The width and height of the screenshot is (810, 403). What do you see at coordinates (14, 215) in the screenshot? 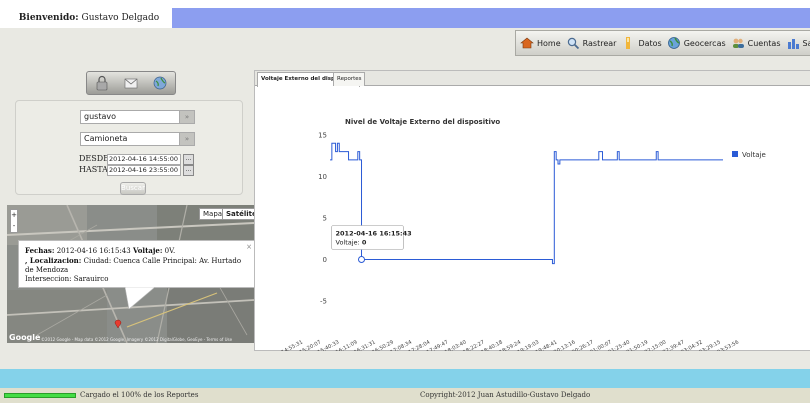
I see `zoom-in-button: +` at bounding box center [14, 215].